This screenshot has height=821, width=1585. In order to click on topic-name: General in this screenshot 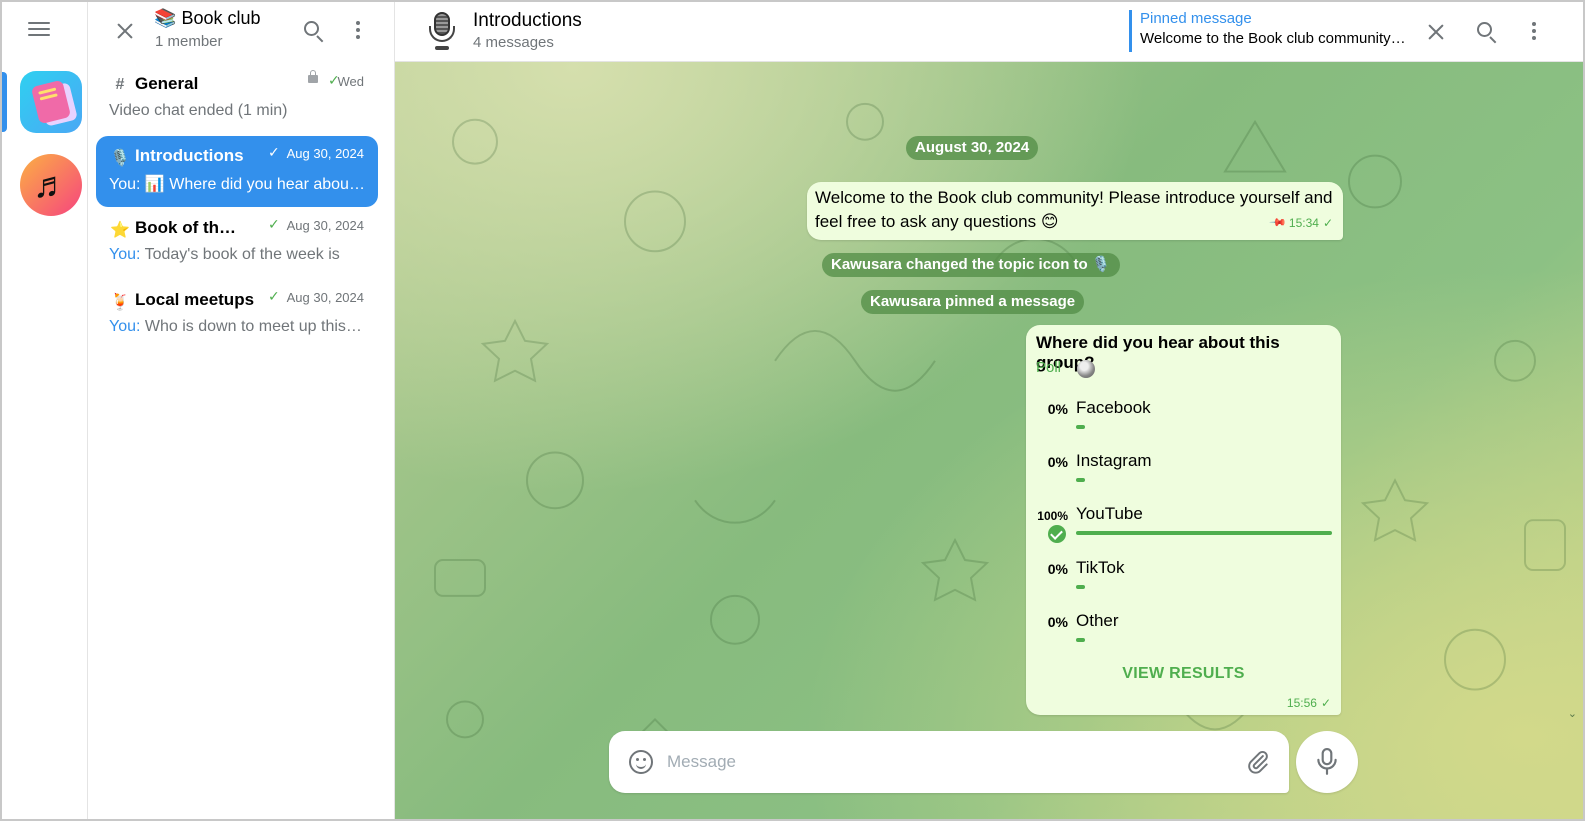, I will do `click(167, 83)`.